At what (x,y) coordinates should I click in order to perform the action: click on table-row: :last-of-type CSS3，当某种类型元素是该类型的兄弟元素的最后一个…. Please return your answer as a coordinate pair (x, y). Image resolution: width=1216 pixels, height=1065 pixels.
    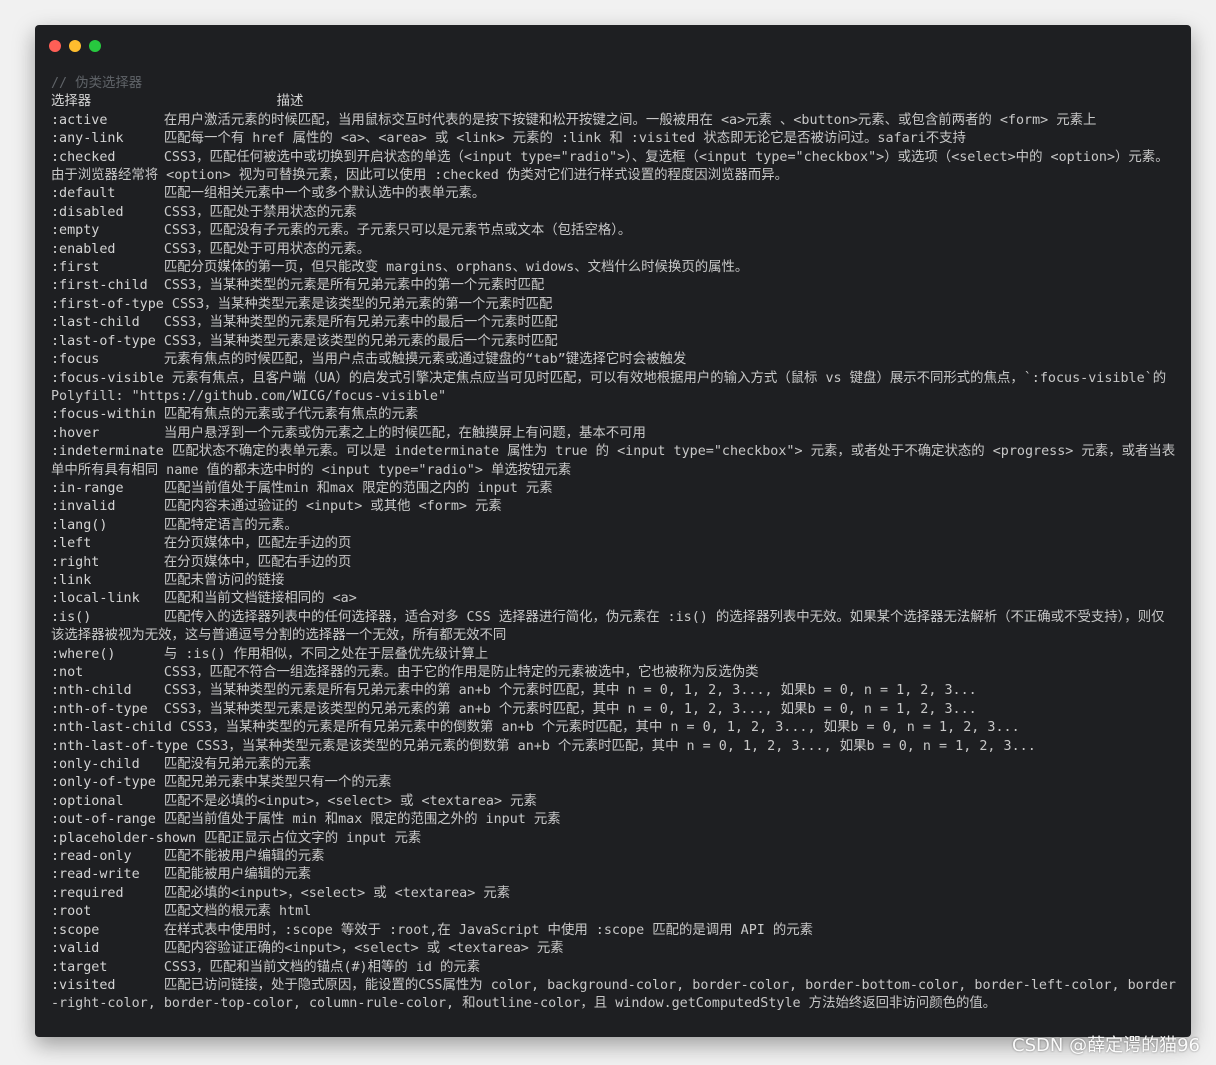
    Looking at the image, I should click on (613, 342).